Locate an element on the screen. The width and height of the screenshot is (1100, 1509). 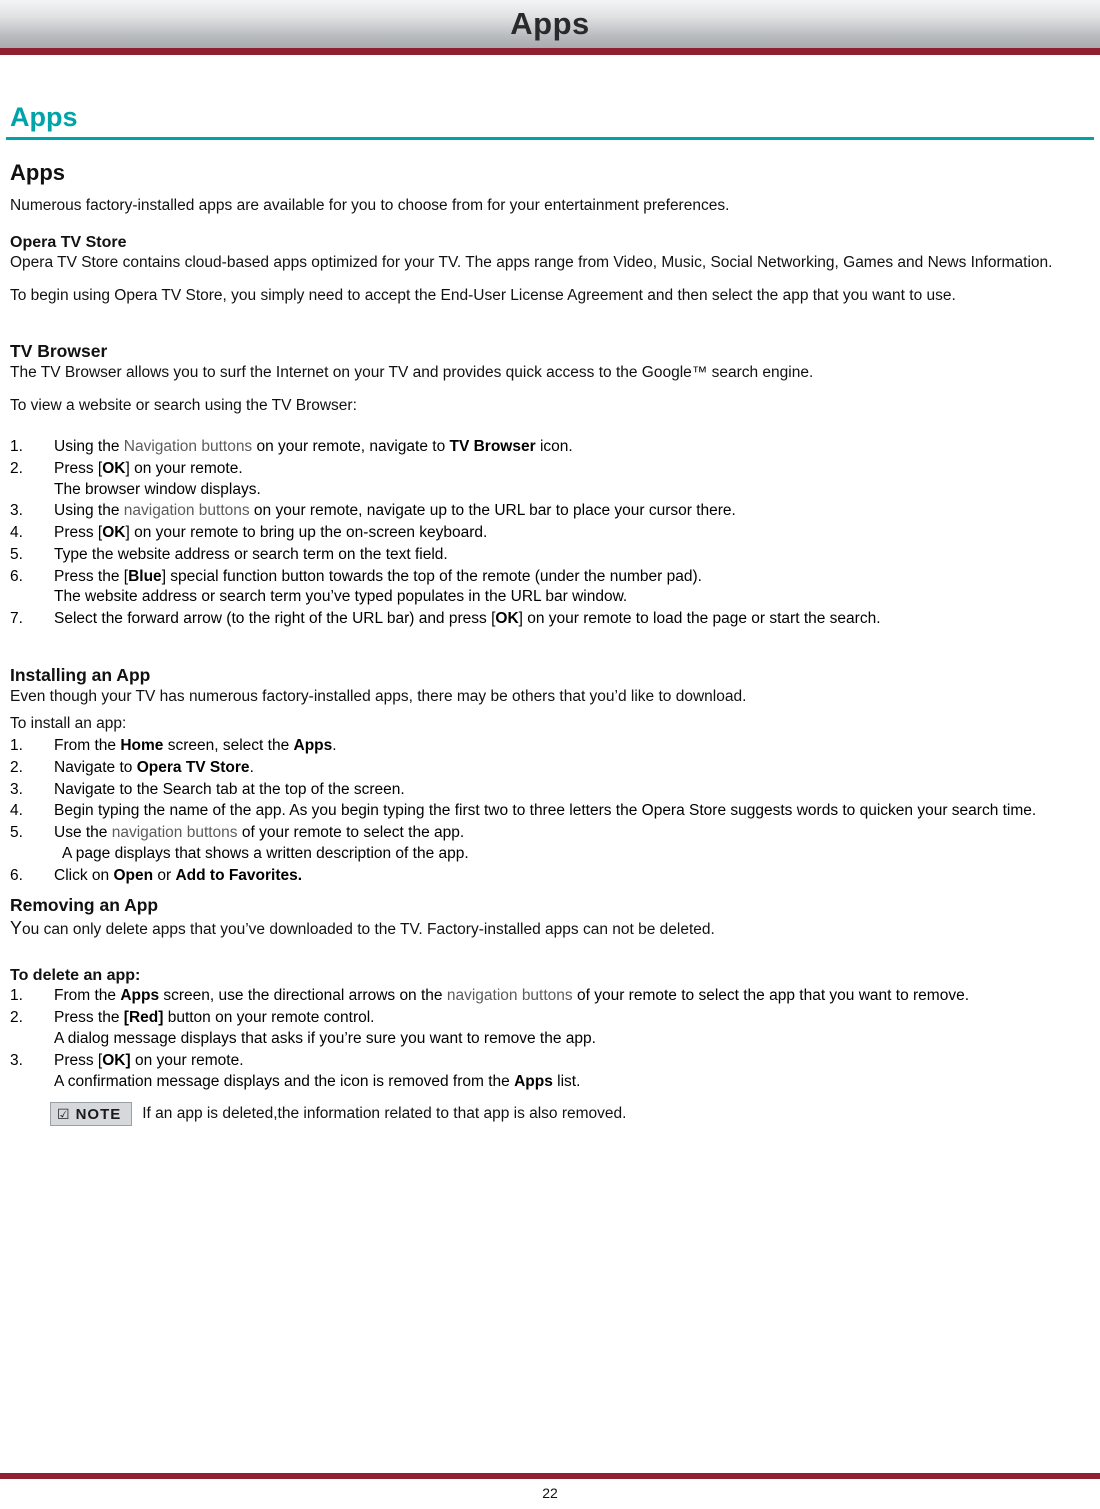
step-text-bold: TV Browser is located at coordinates (492, 447).